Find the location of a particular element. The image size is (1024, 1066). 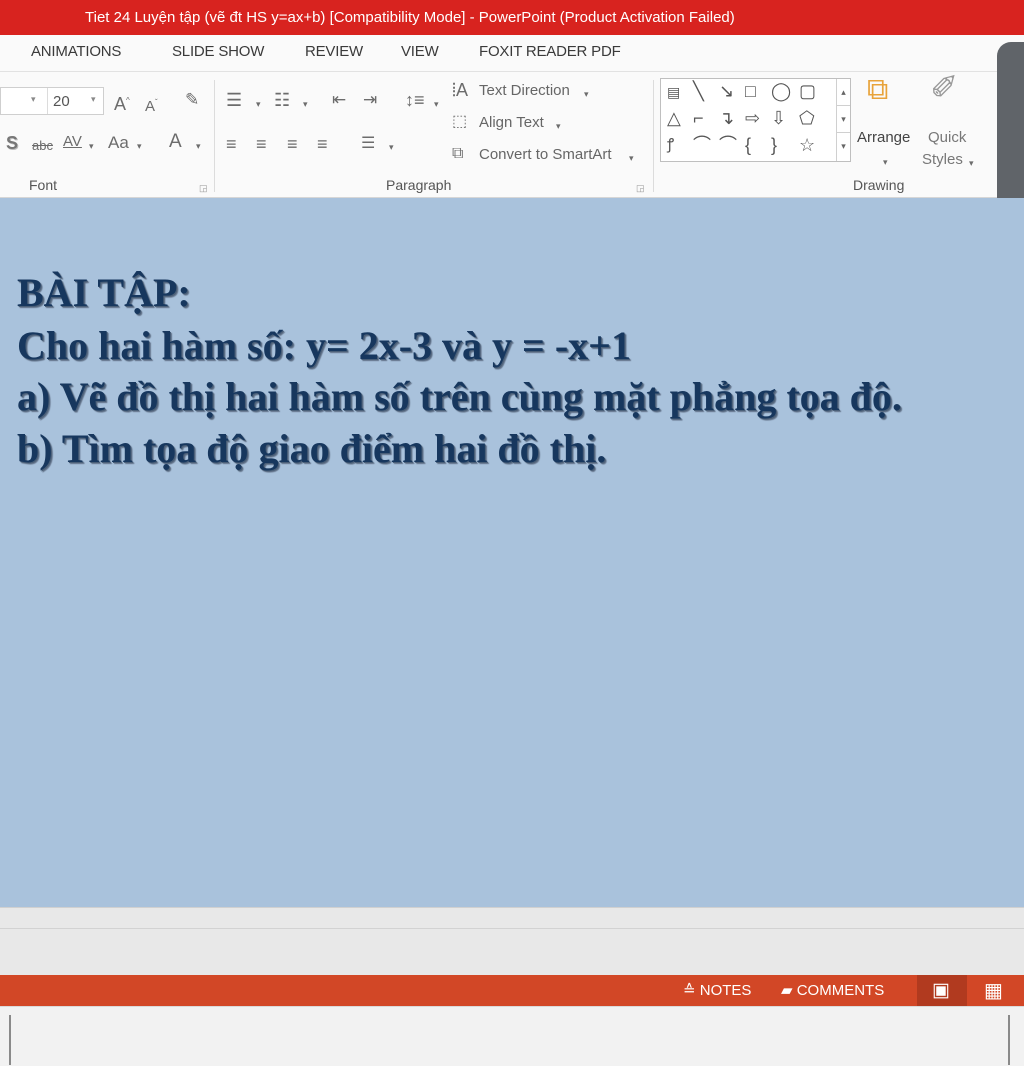

notes-pane is located at coordinates (512, 941).